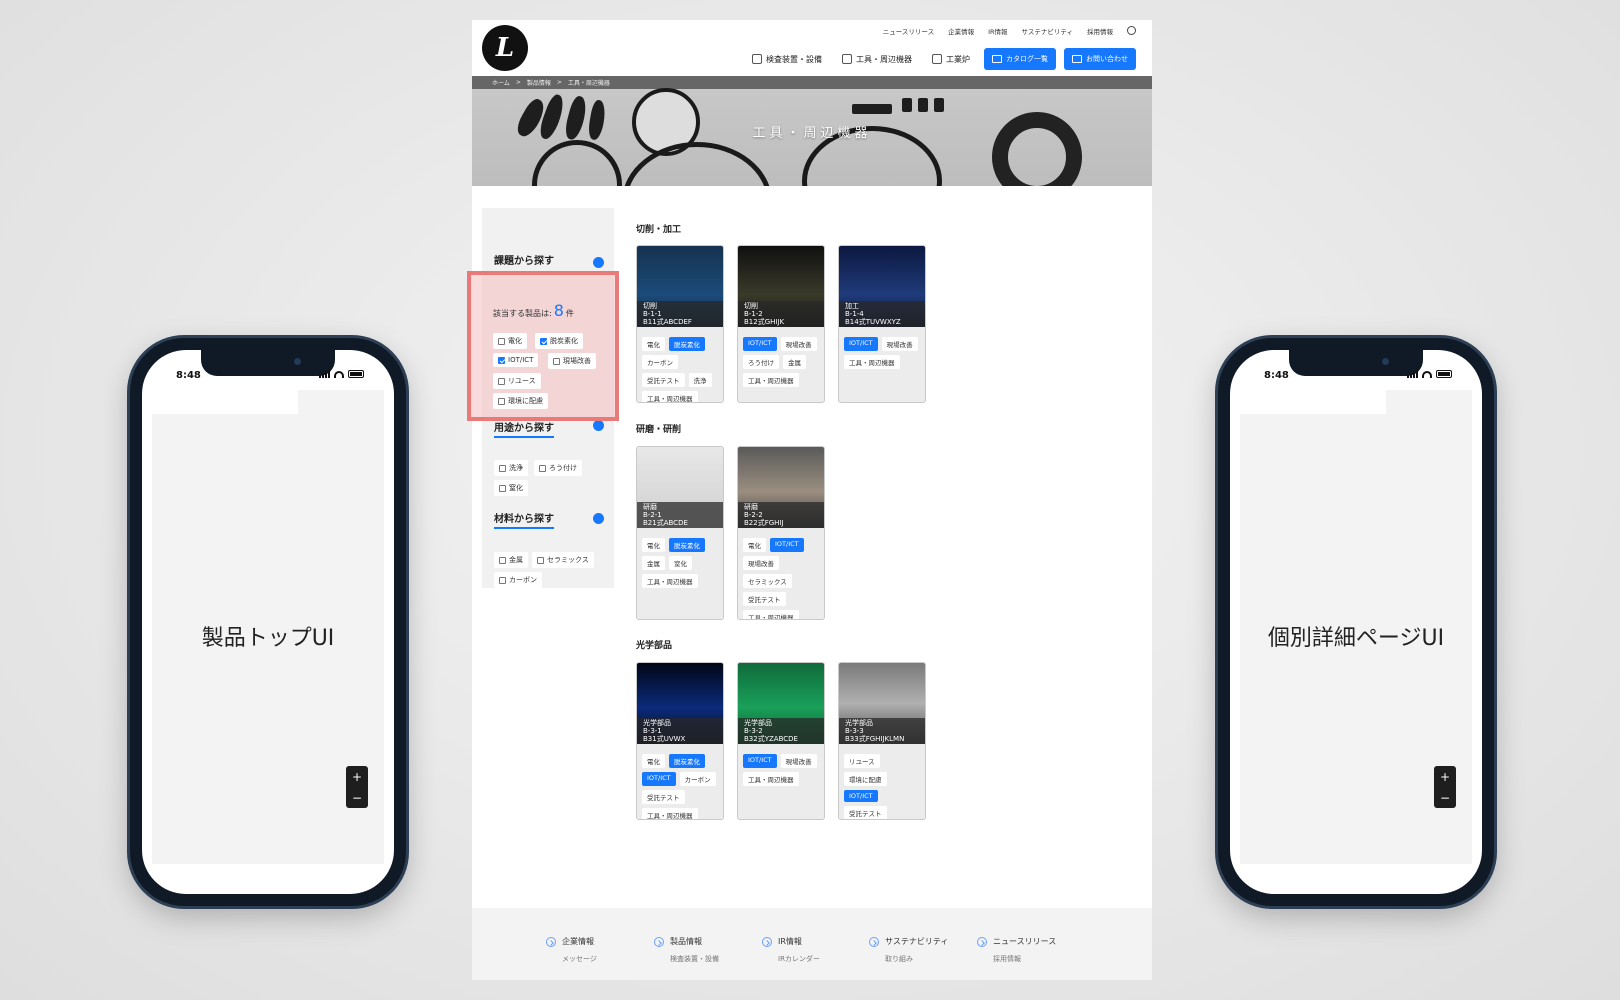 Image resolution: width=1620 pixels, height=1000 pixels. Describe the element at coordinates (680, 533) in the screenshot. I see `product-card-grinding: 研磨 B-2-1 B21式ABCDE 電化 脱炭素化 金属 窒化 工具・周辺機器` at that location.